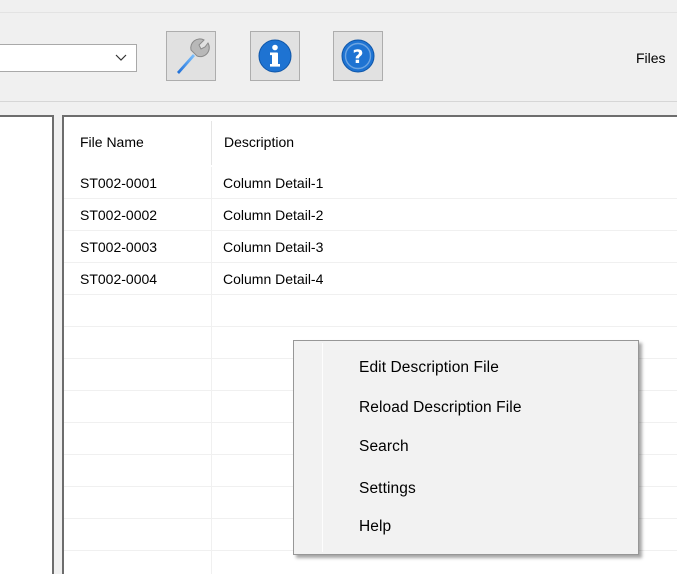  I want to click on menu-item-label: Edit Description File, so click(429, 367).